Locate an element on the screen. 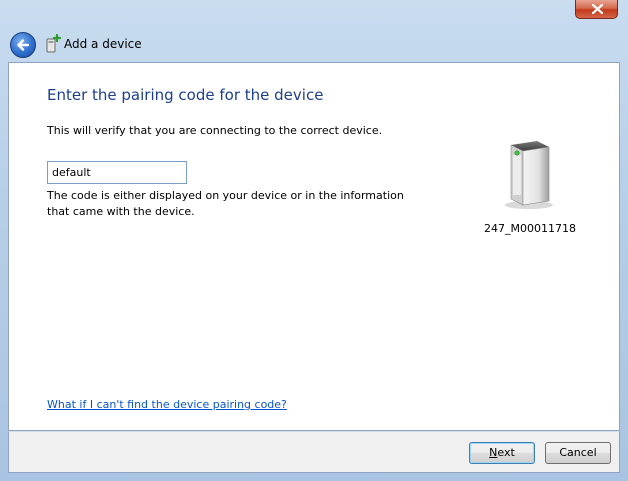  next-button-label: ext is located at coordinates (506, 452).